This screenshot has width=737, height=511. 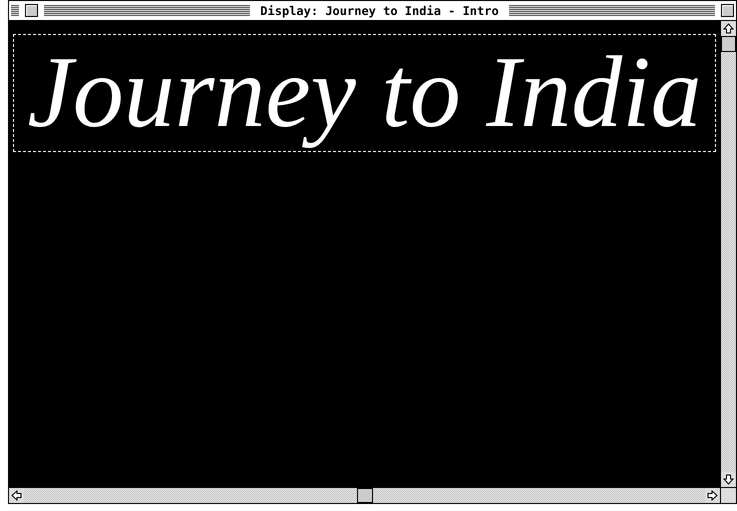 I want to click on title-bar-stripes, so click(x=15, y=10).